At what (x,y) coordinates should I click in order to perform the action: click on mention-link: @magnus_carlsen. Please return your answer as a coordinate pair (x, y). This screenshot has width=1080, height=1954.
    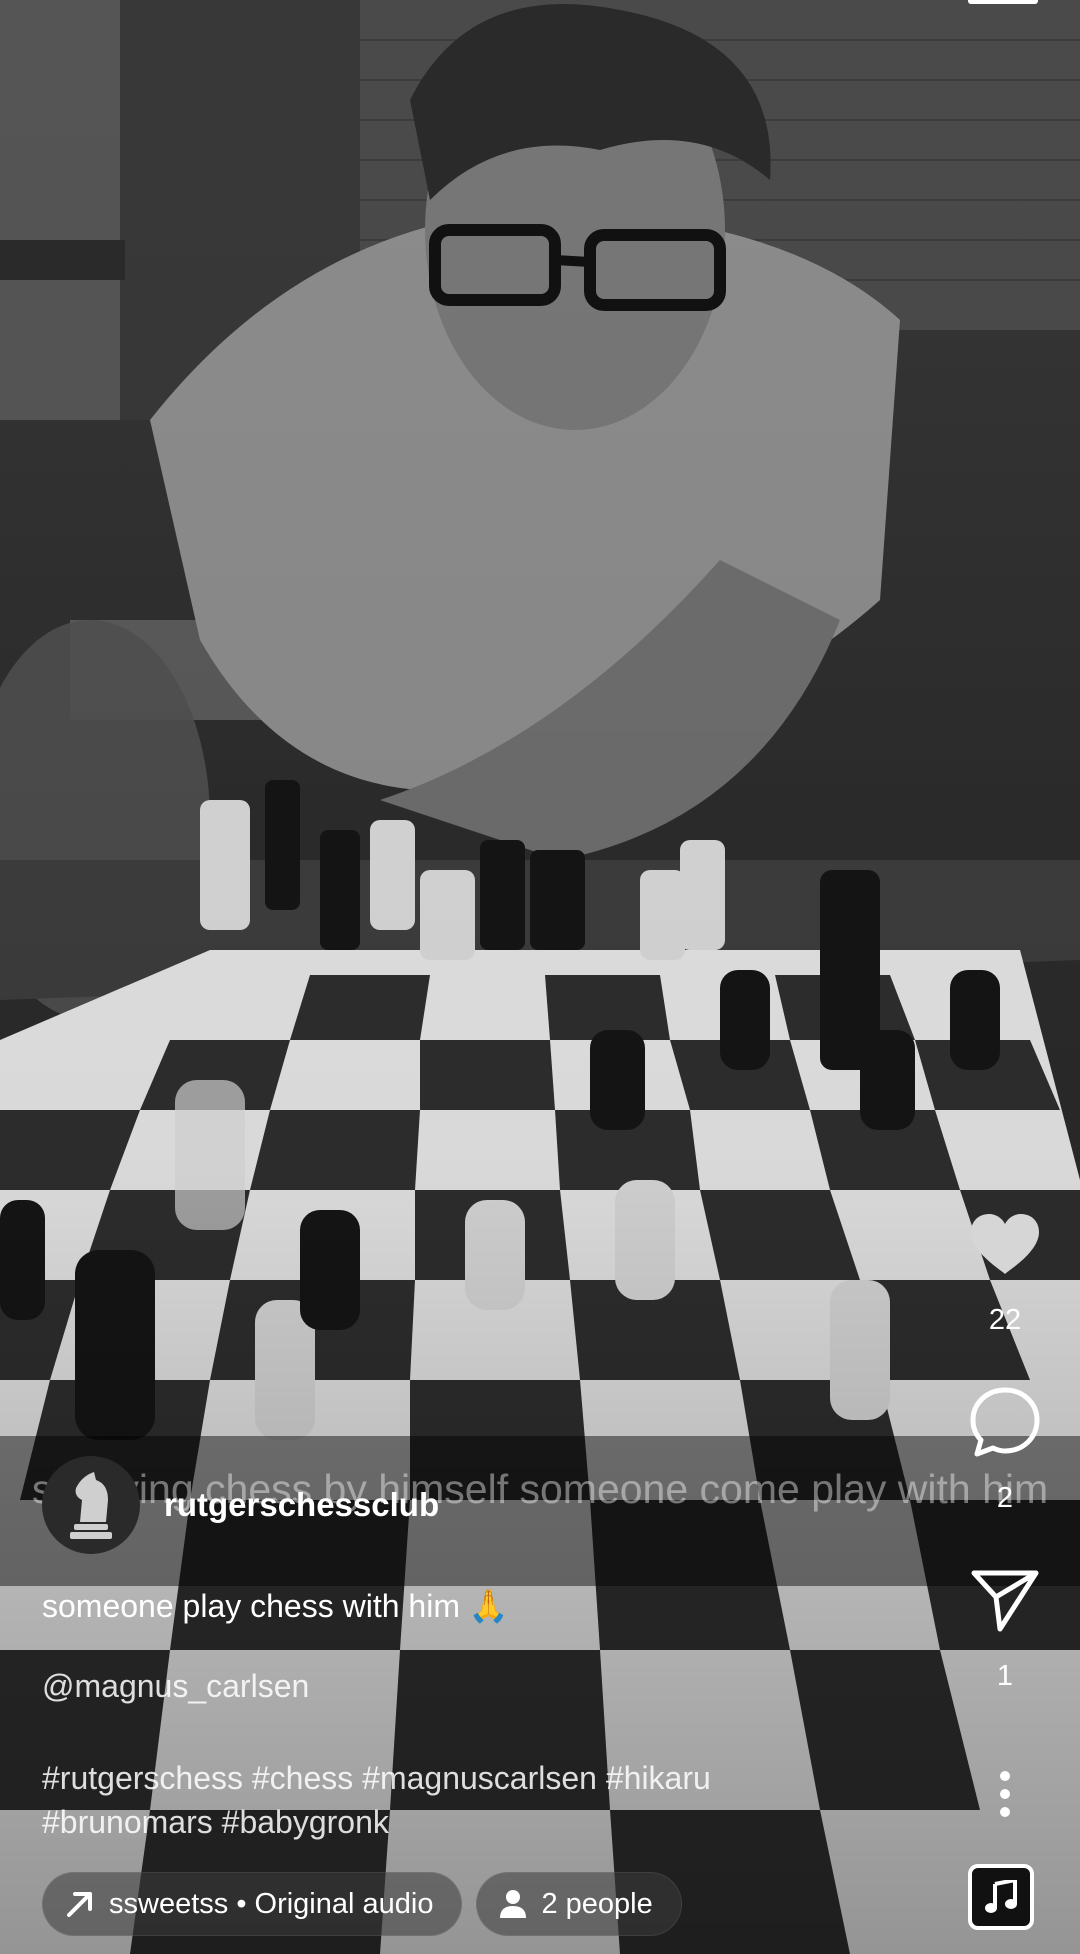
    Looking at the image, I should click on (175, 1686).